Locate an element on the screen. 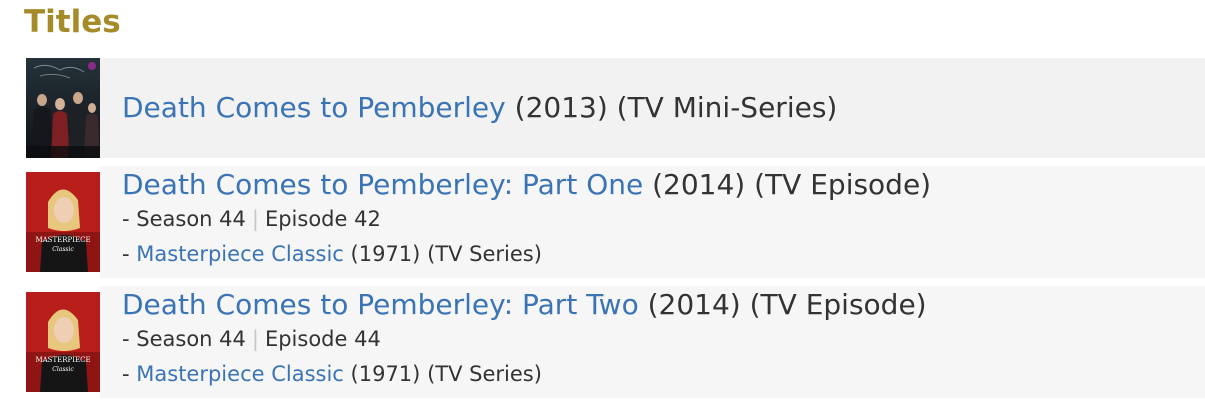 This screenshot has height=415, width=1205. episode-label: Episode 44 is located at coordinates (322, 339).